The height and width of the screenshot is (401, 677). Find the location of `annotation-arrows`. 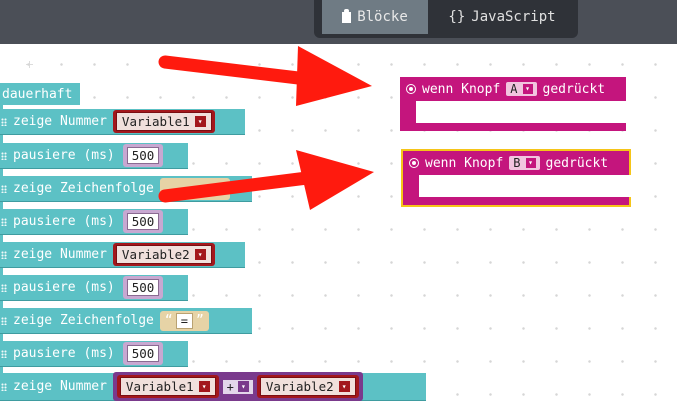

annotation-arrows is located at coordinates (266, 128).